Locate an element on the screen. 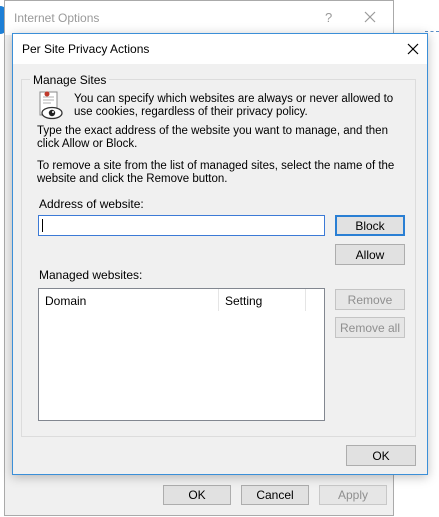  text-caret is located at coordinates (42, 225).